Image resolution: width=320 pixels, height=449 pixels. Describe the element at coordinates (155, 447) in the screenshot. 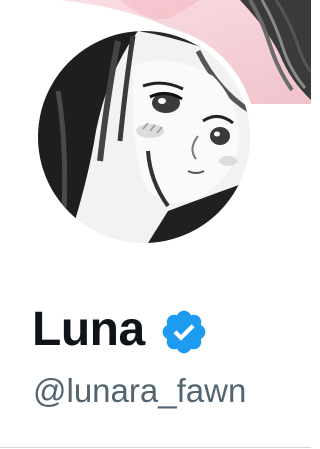

I see `divider` at that location.